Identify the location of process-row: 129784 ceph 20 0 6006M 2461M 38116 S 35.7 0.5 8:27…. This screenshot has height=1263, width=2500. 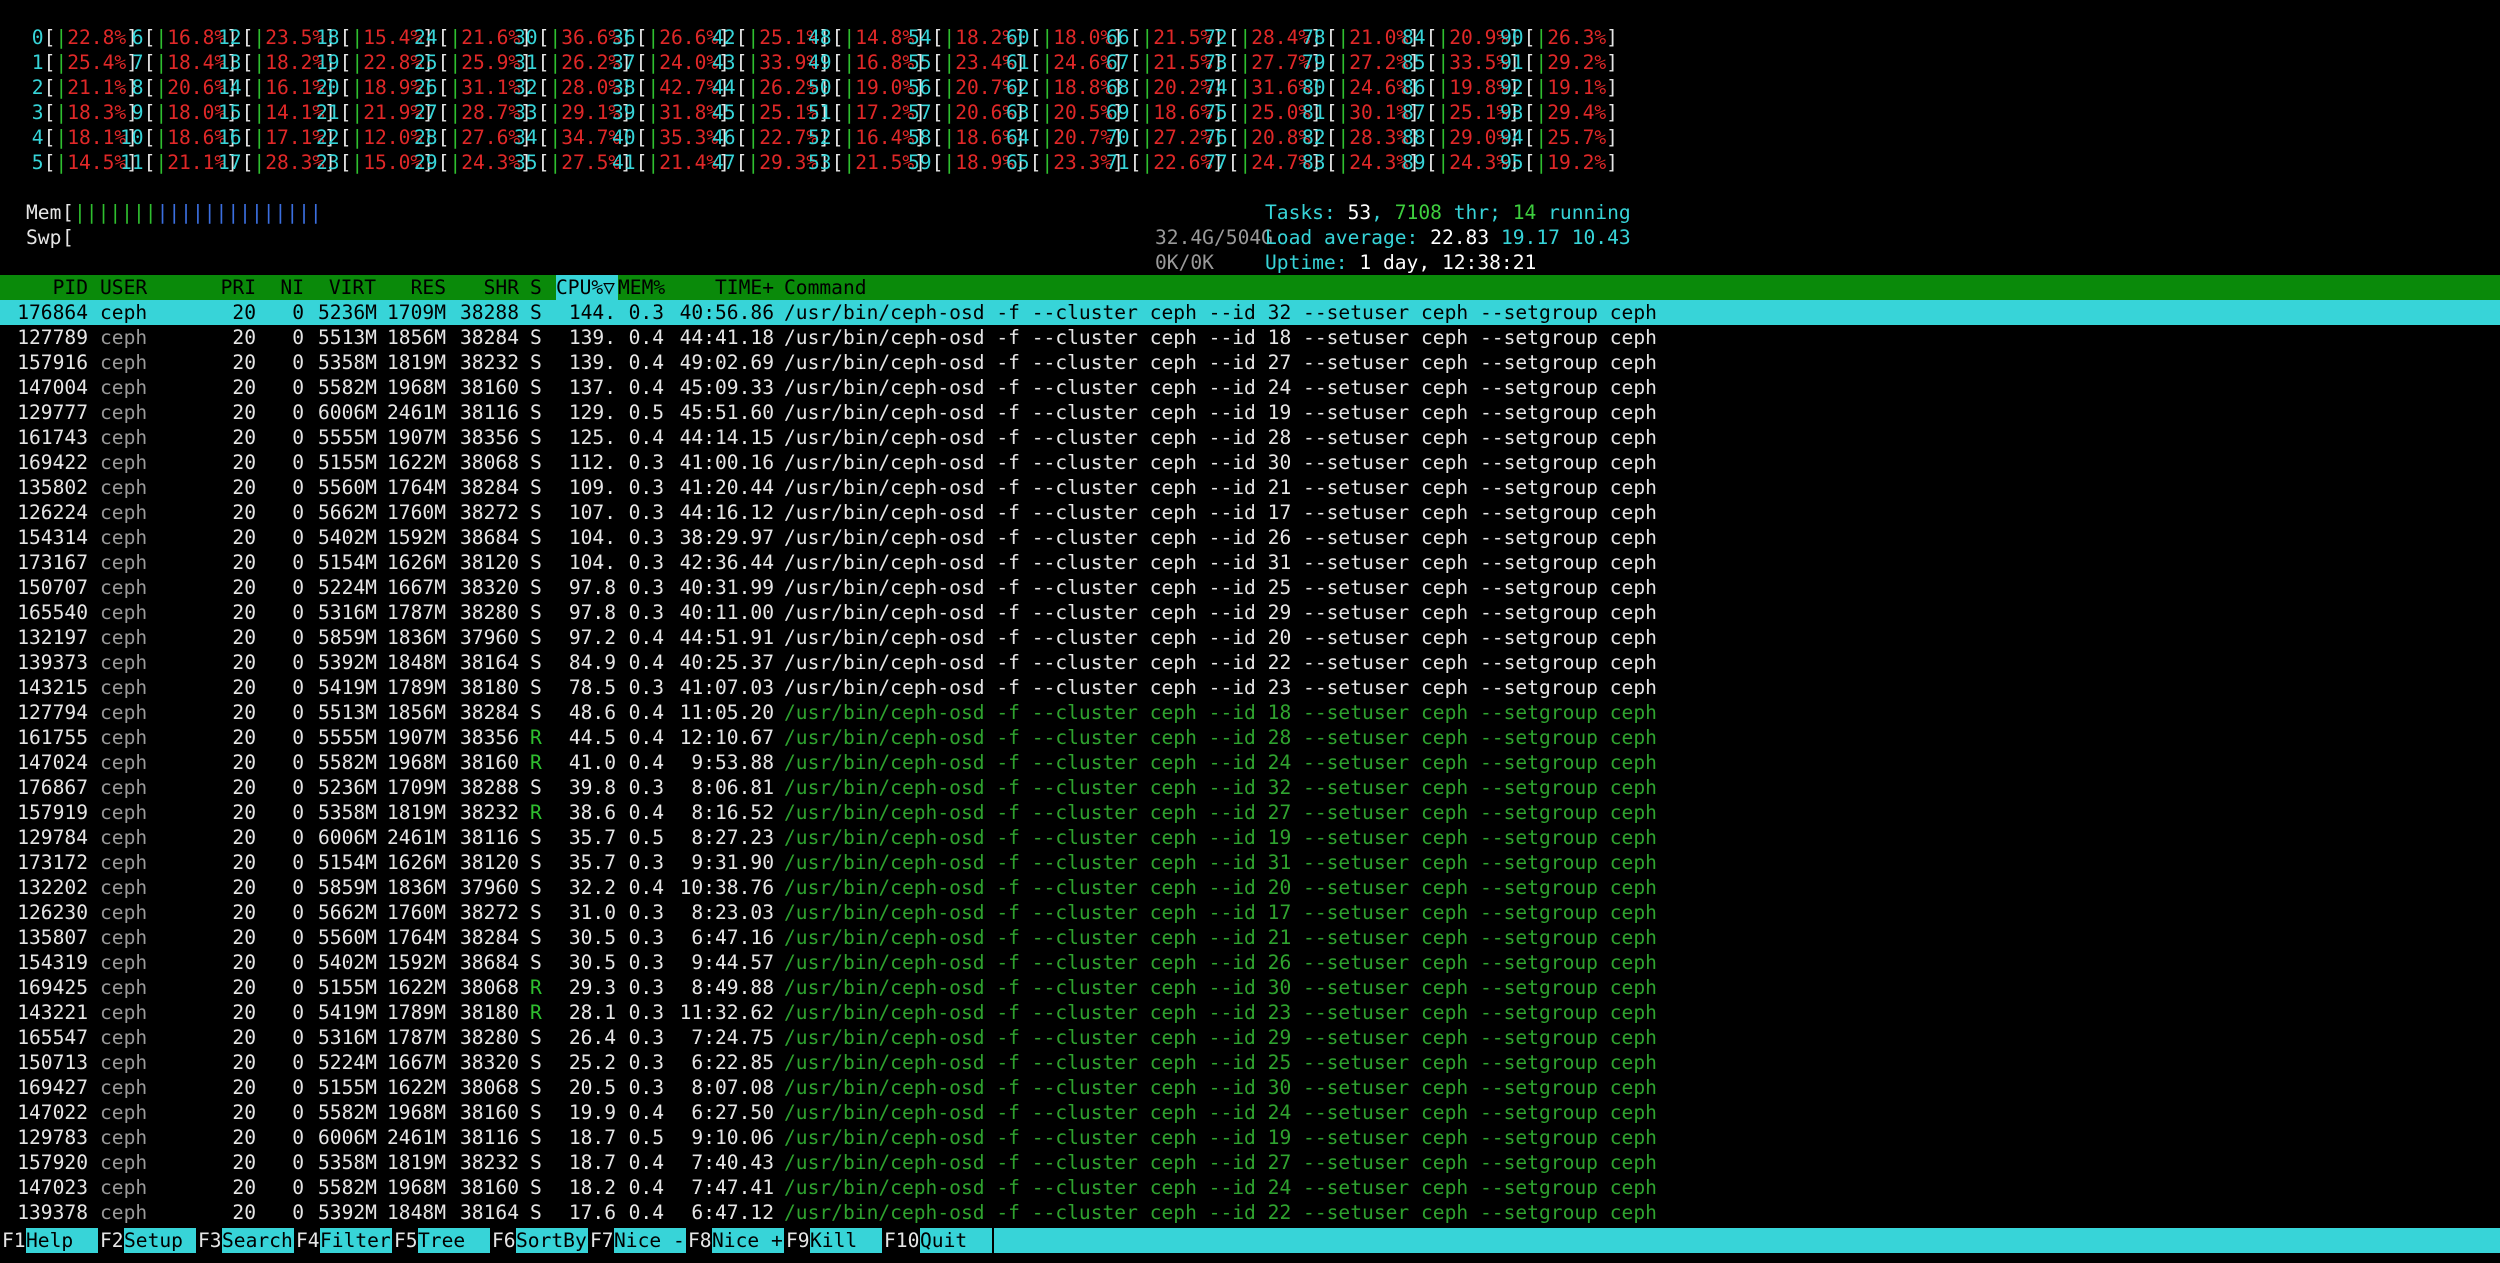
(1250, 837).